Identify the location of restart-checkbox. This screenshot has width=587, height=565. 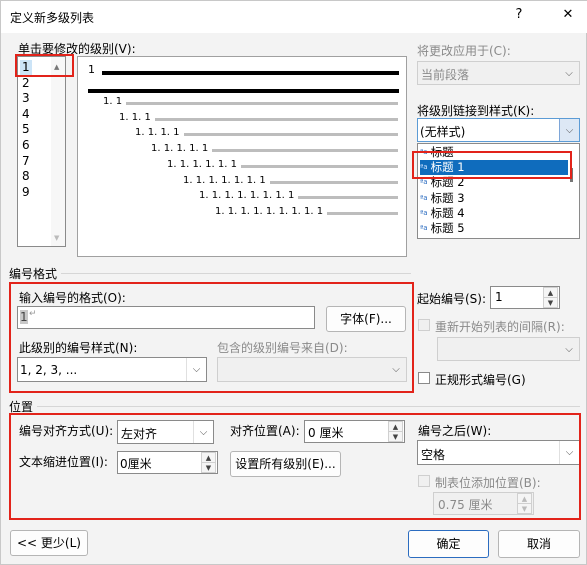
(424, 325).